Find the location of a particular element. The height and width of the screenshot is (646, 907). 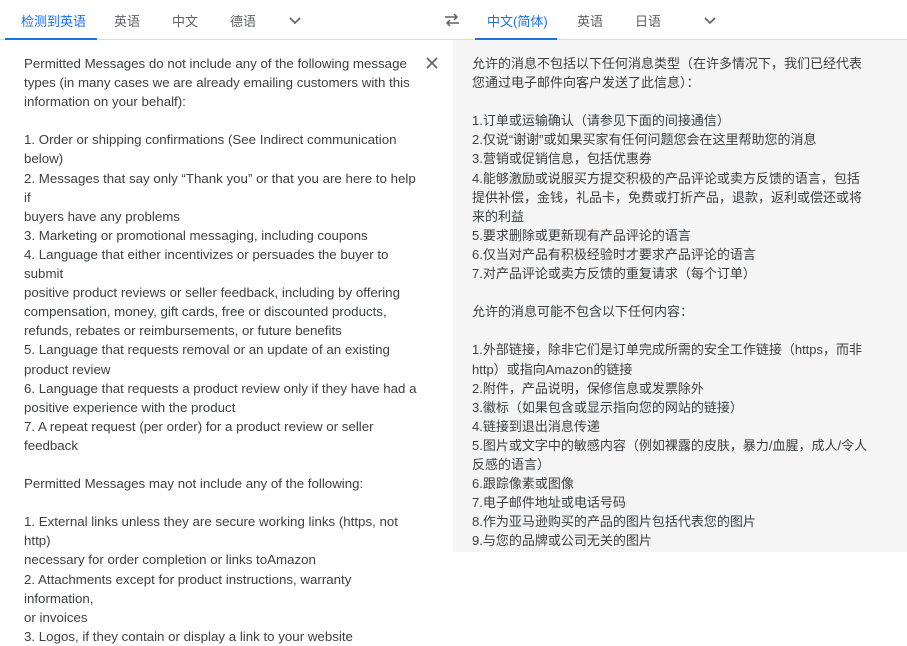

language-bar: 检测到英语 英语 中文 德语 中文(简体) 英语 日语 is located at coordinates (453, 20).